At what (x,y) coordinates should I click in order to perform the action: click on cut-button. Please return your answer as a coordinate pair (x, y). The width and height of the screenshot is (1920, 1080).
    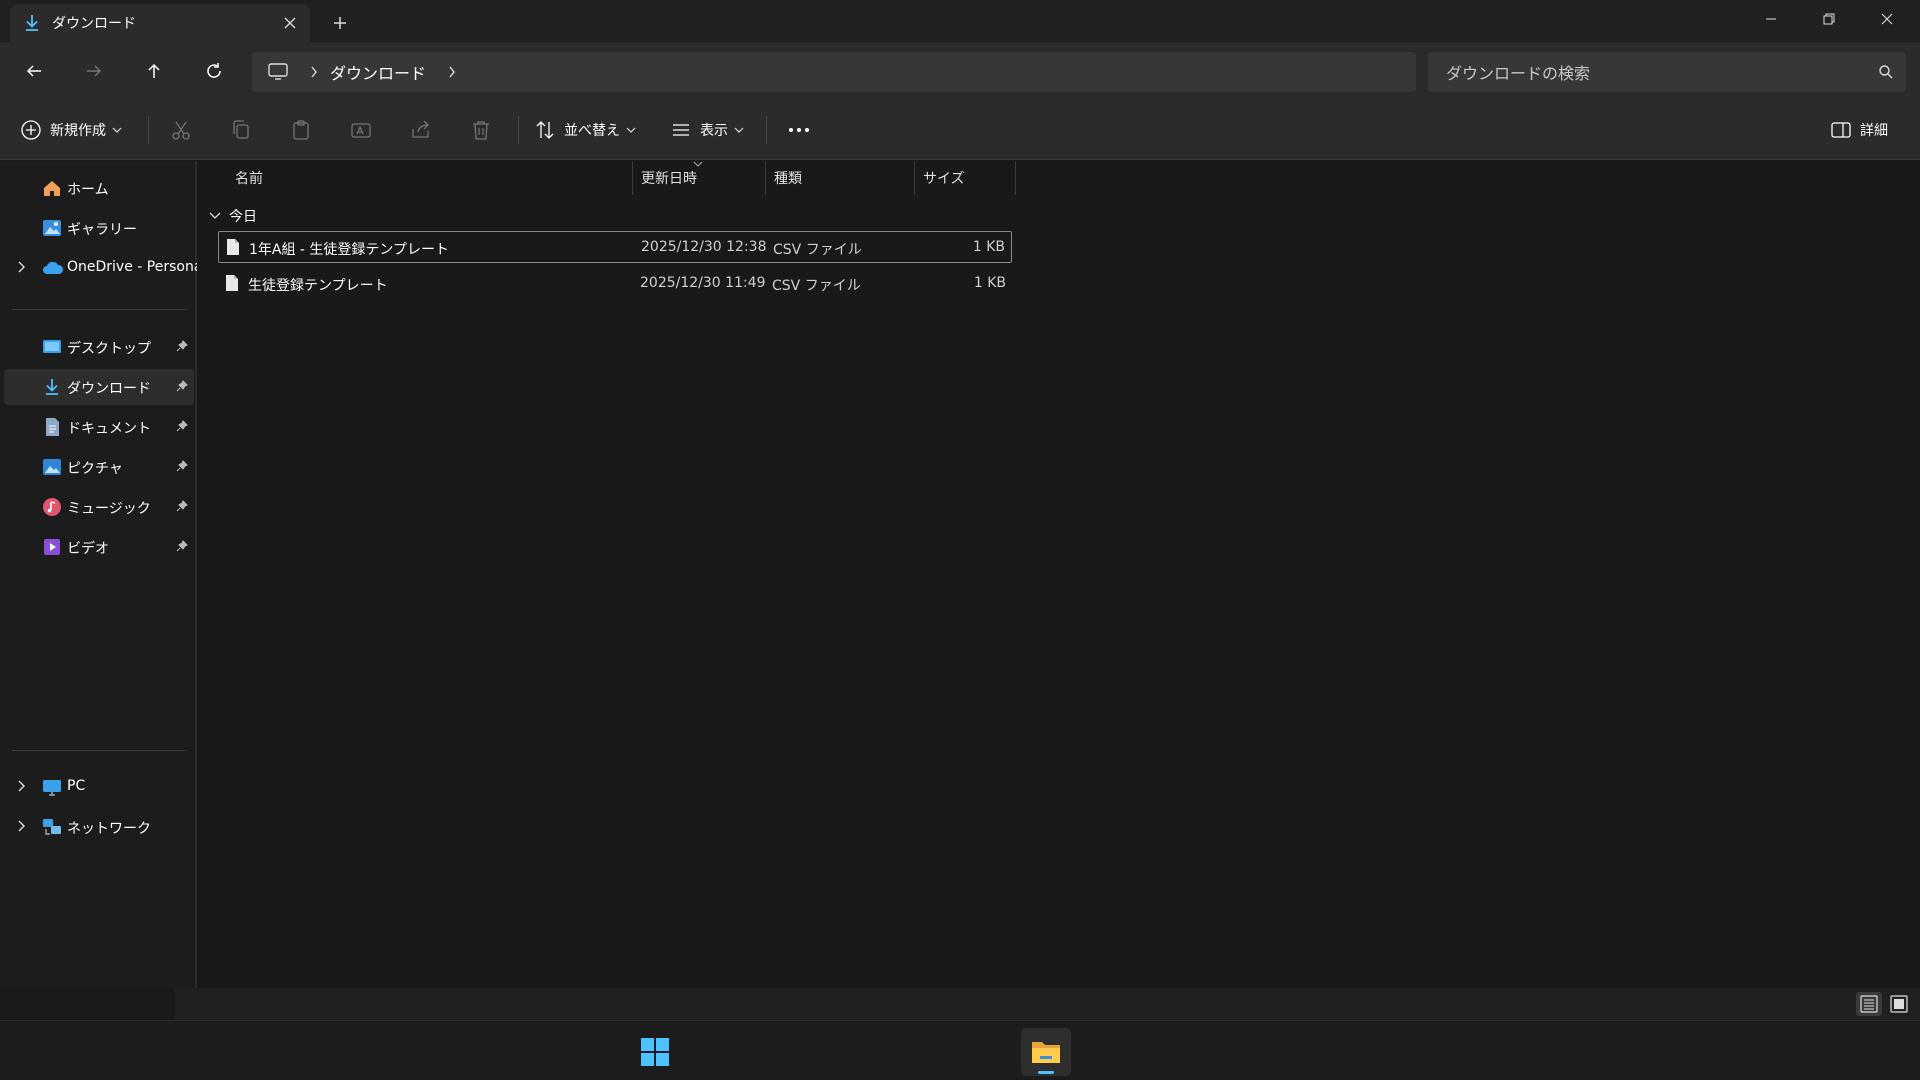
    Looking at the image, I should click on (181, 130).